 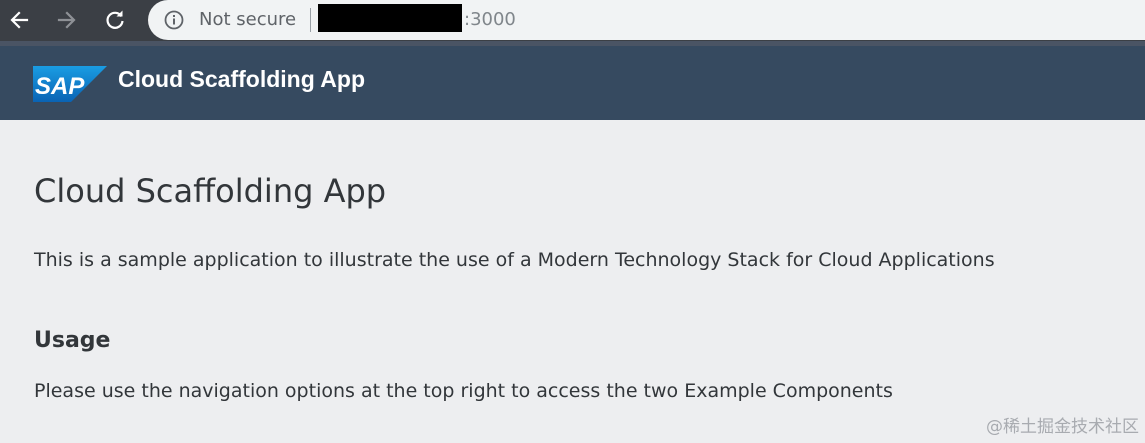 What do you see at coordinates (72, 340) in the screenshot?
I see `usage-heading: Usage` at bounding box center [72, 340].